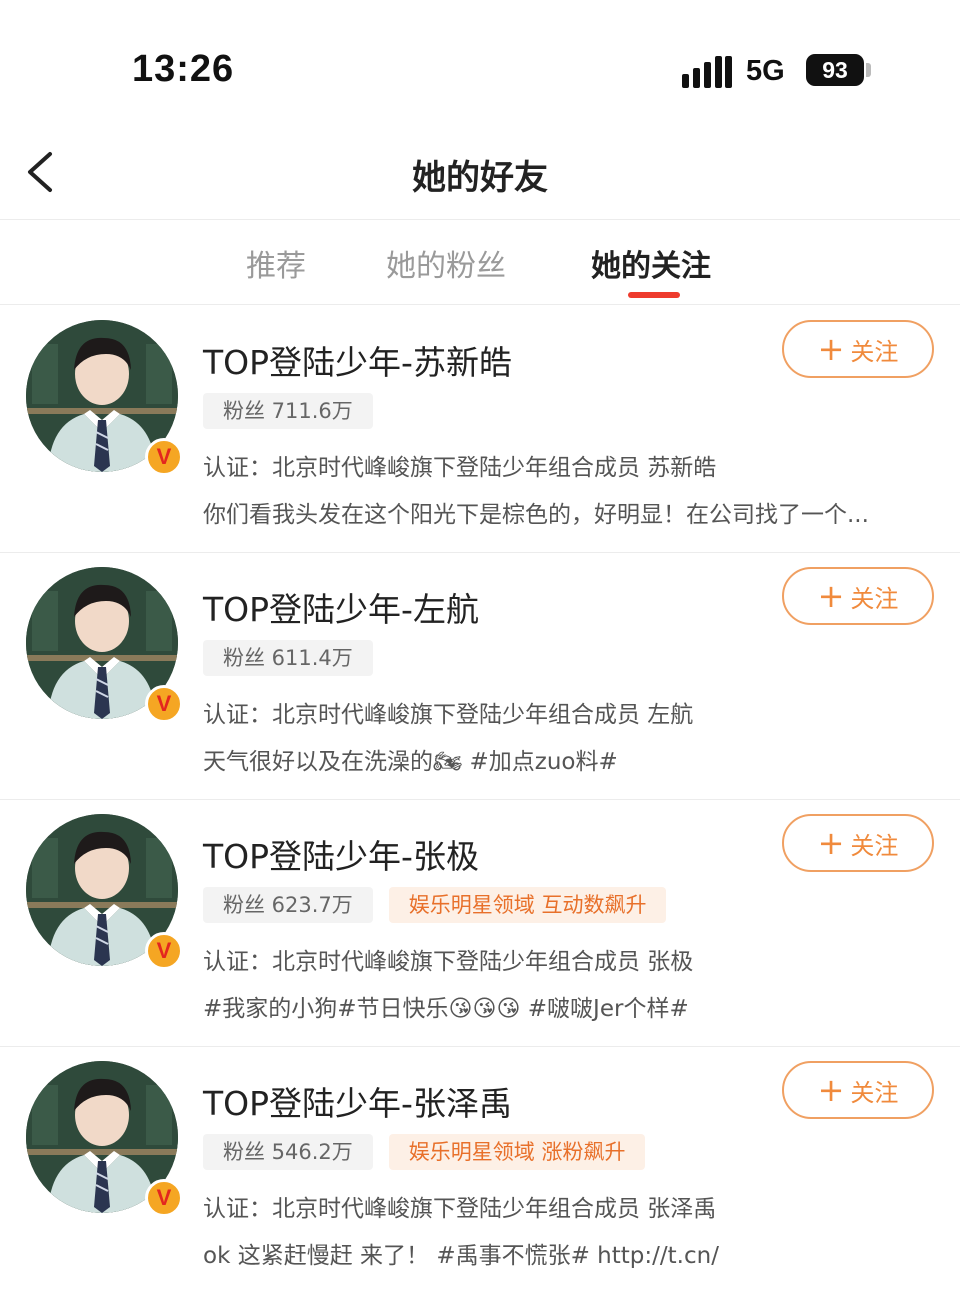 This screenshot has width=960, height=1292. I want to click on user-name: TOP登陆少年-苏新皓, so click(357, 360).